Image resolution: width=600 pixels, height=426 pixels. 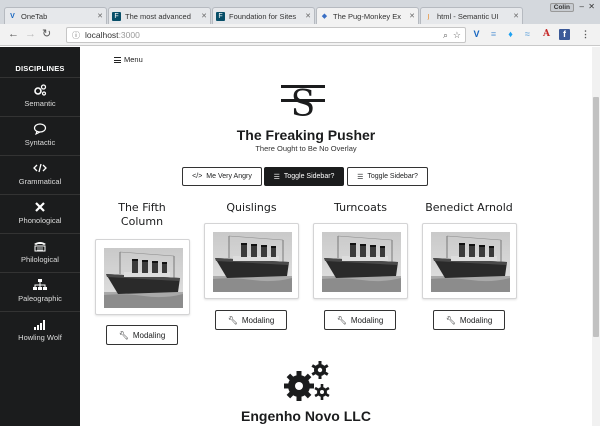 I want to click on tab-label: The Pug-Monkey Ex, so click(x=367, y=16).